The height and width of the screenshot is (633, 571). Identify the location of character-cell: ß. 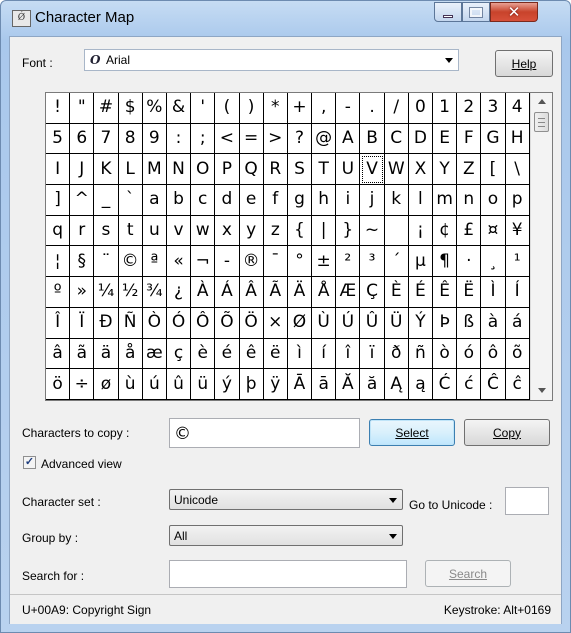
(469, 323).